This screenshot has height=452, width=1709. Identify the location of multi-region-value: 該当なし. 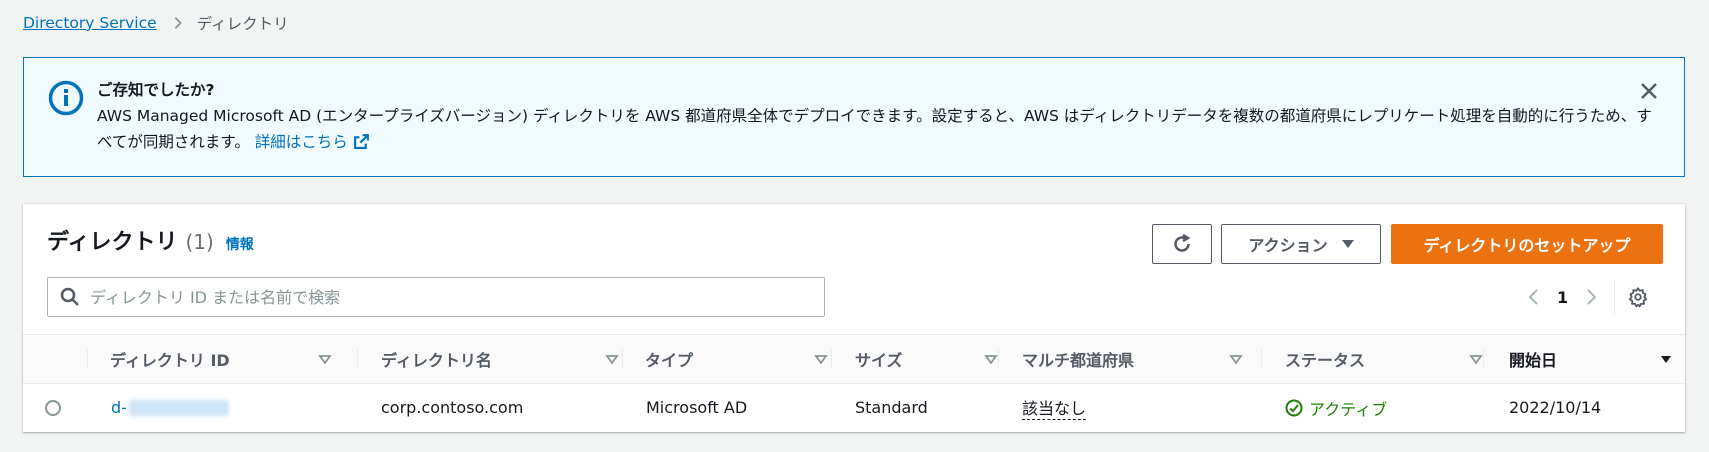
(1054, 407).